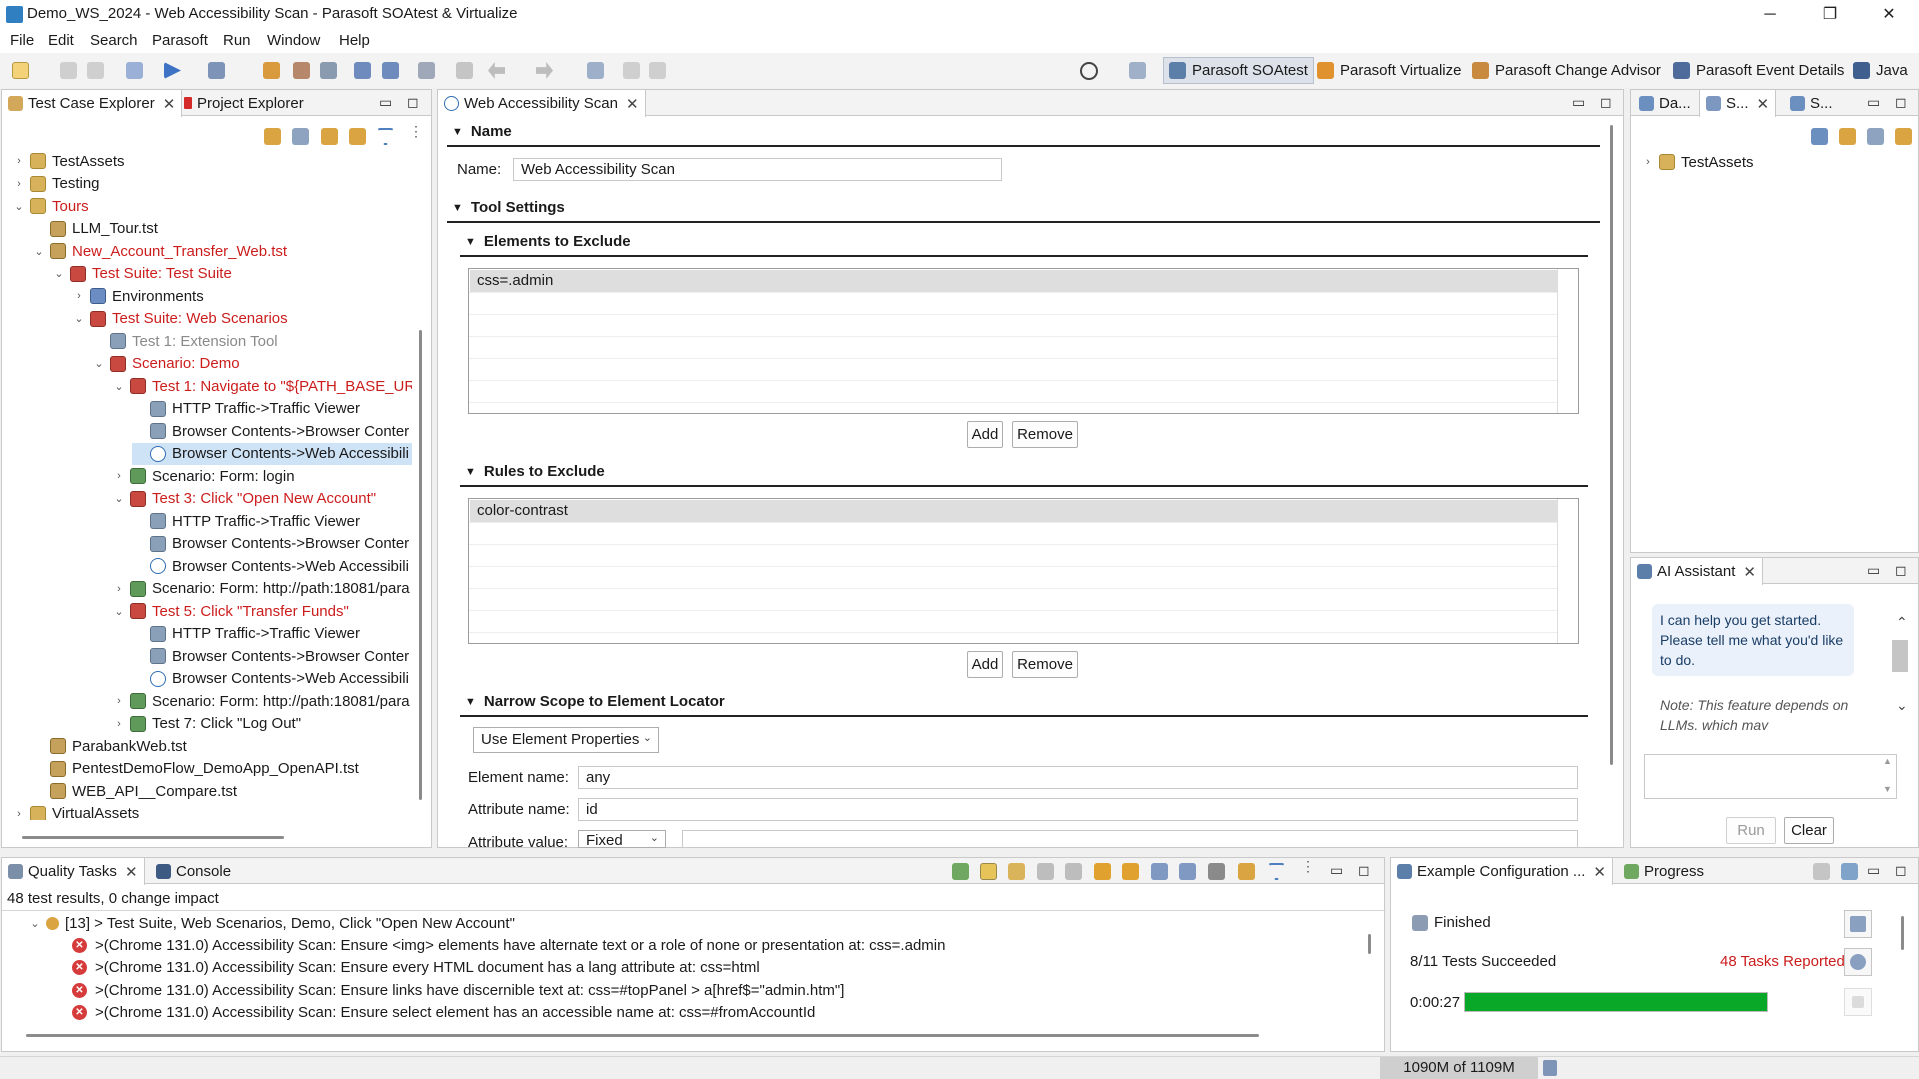  I want to click on run-icon, so click(172, 70).